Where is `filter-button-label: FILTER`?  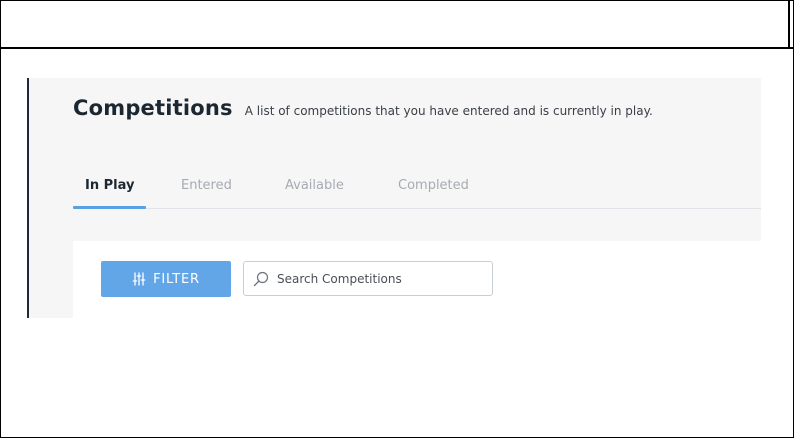 filter-button-label: FILTER is located at coordinates (176, 279).